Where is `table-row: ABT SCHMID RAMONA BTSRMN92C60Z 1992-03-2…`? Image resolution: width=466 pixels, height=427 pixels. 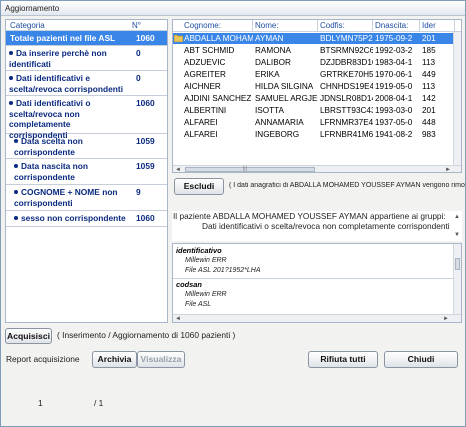
table-row: ABT SCHMID RAMONA BTSRMN92C60Z 1992-03-2… is located at coordinates (314, 50).